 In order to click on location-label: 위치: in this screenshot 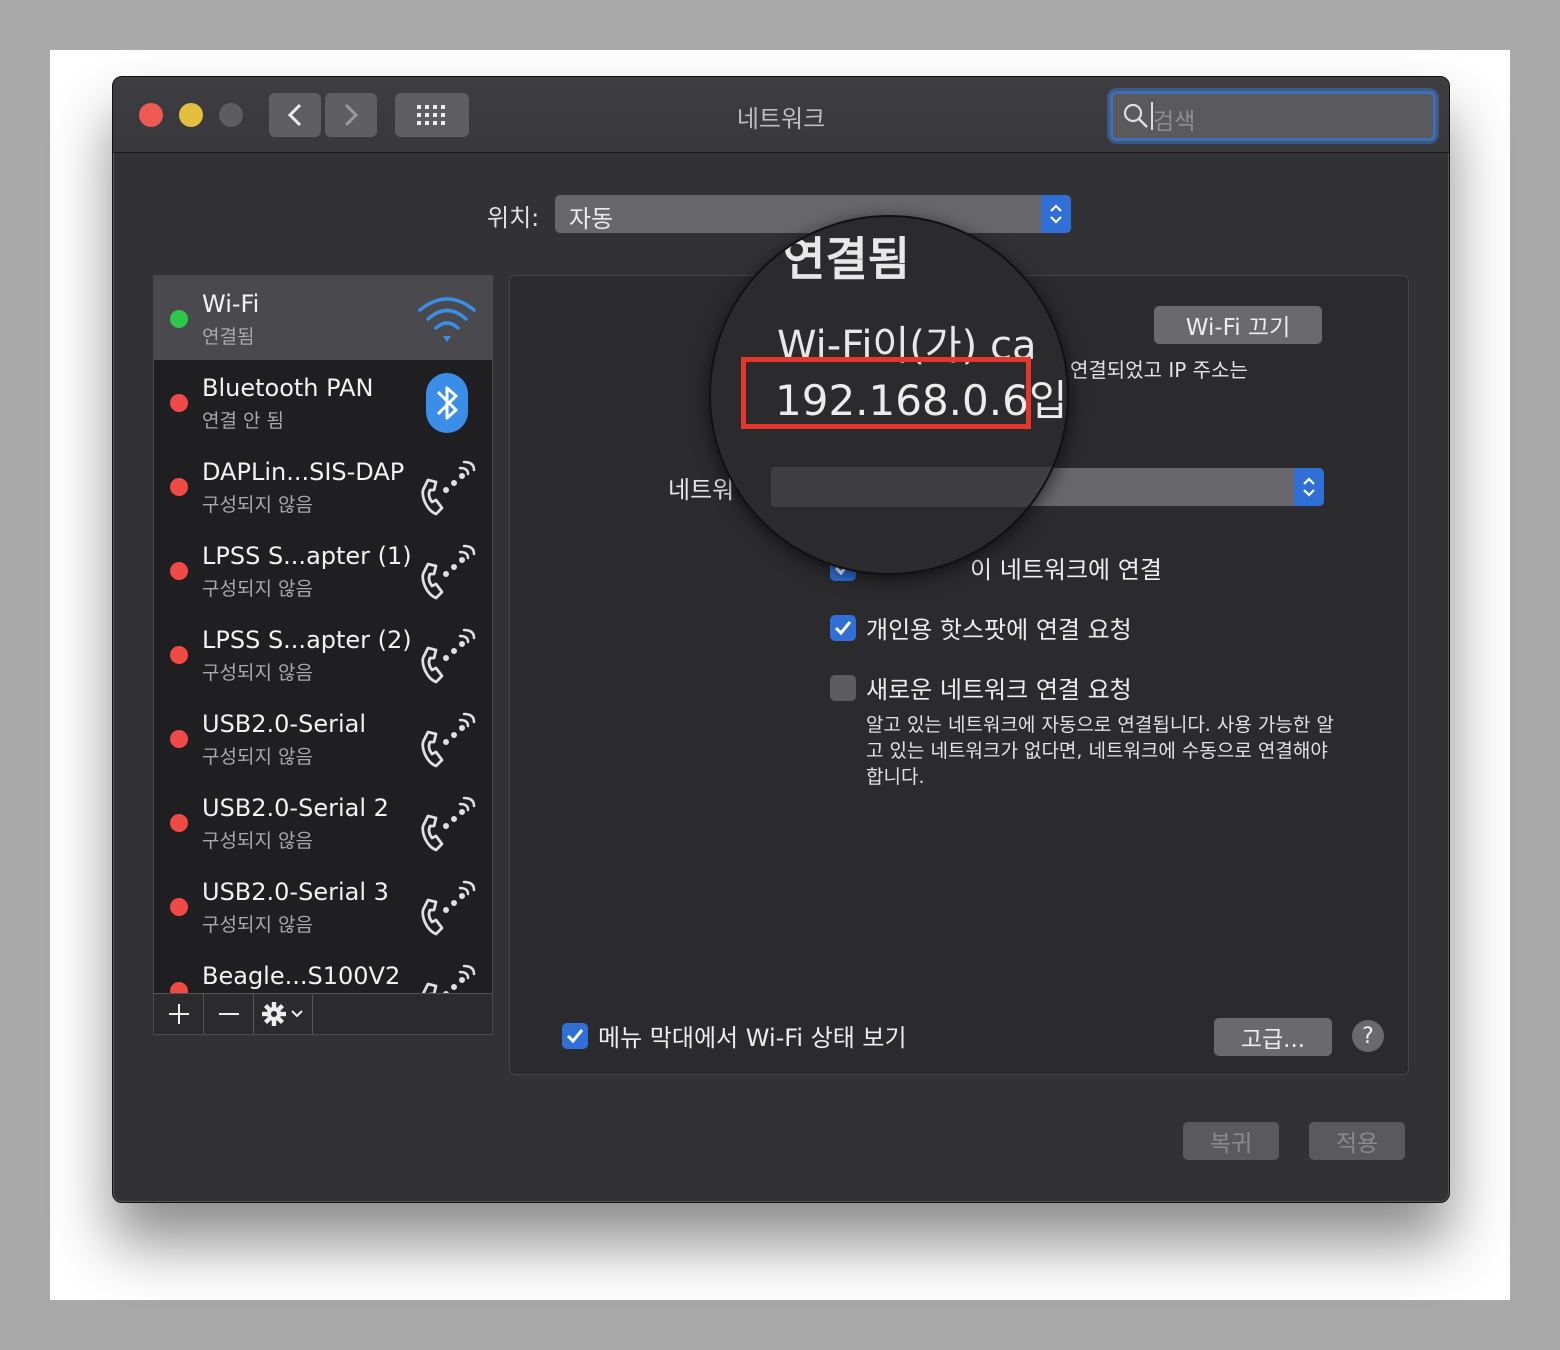, I will do `click(513, 218)`.